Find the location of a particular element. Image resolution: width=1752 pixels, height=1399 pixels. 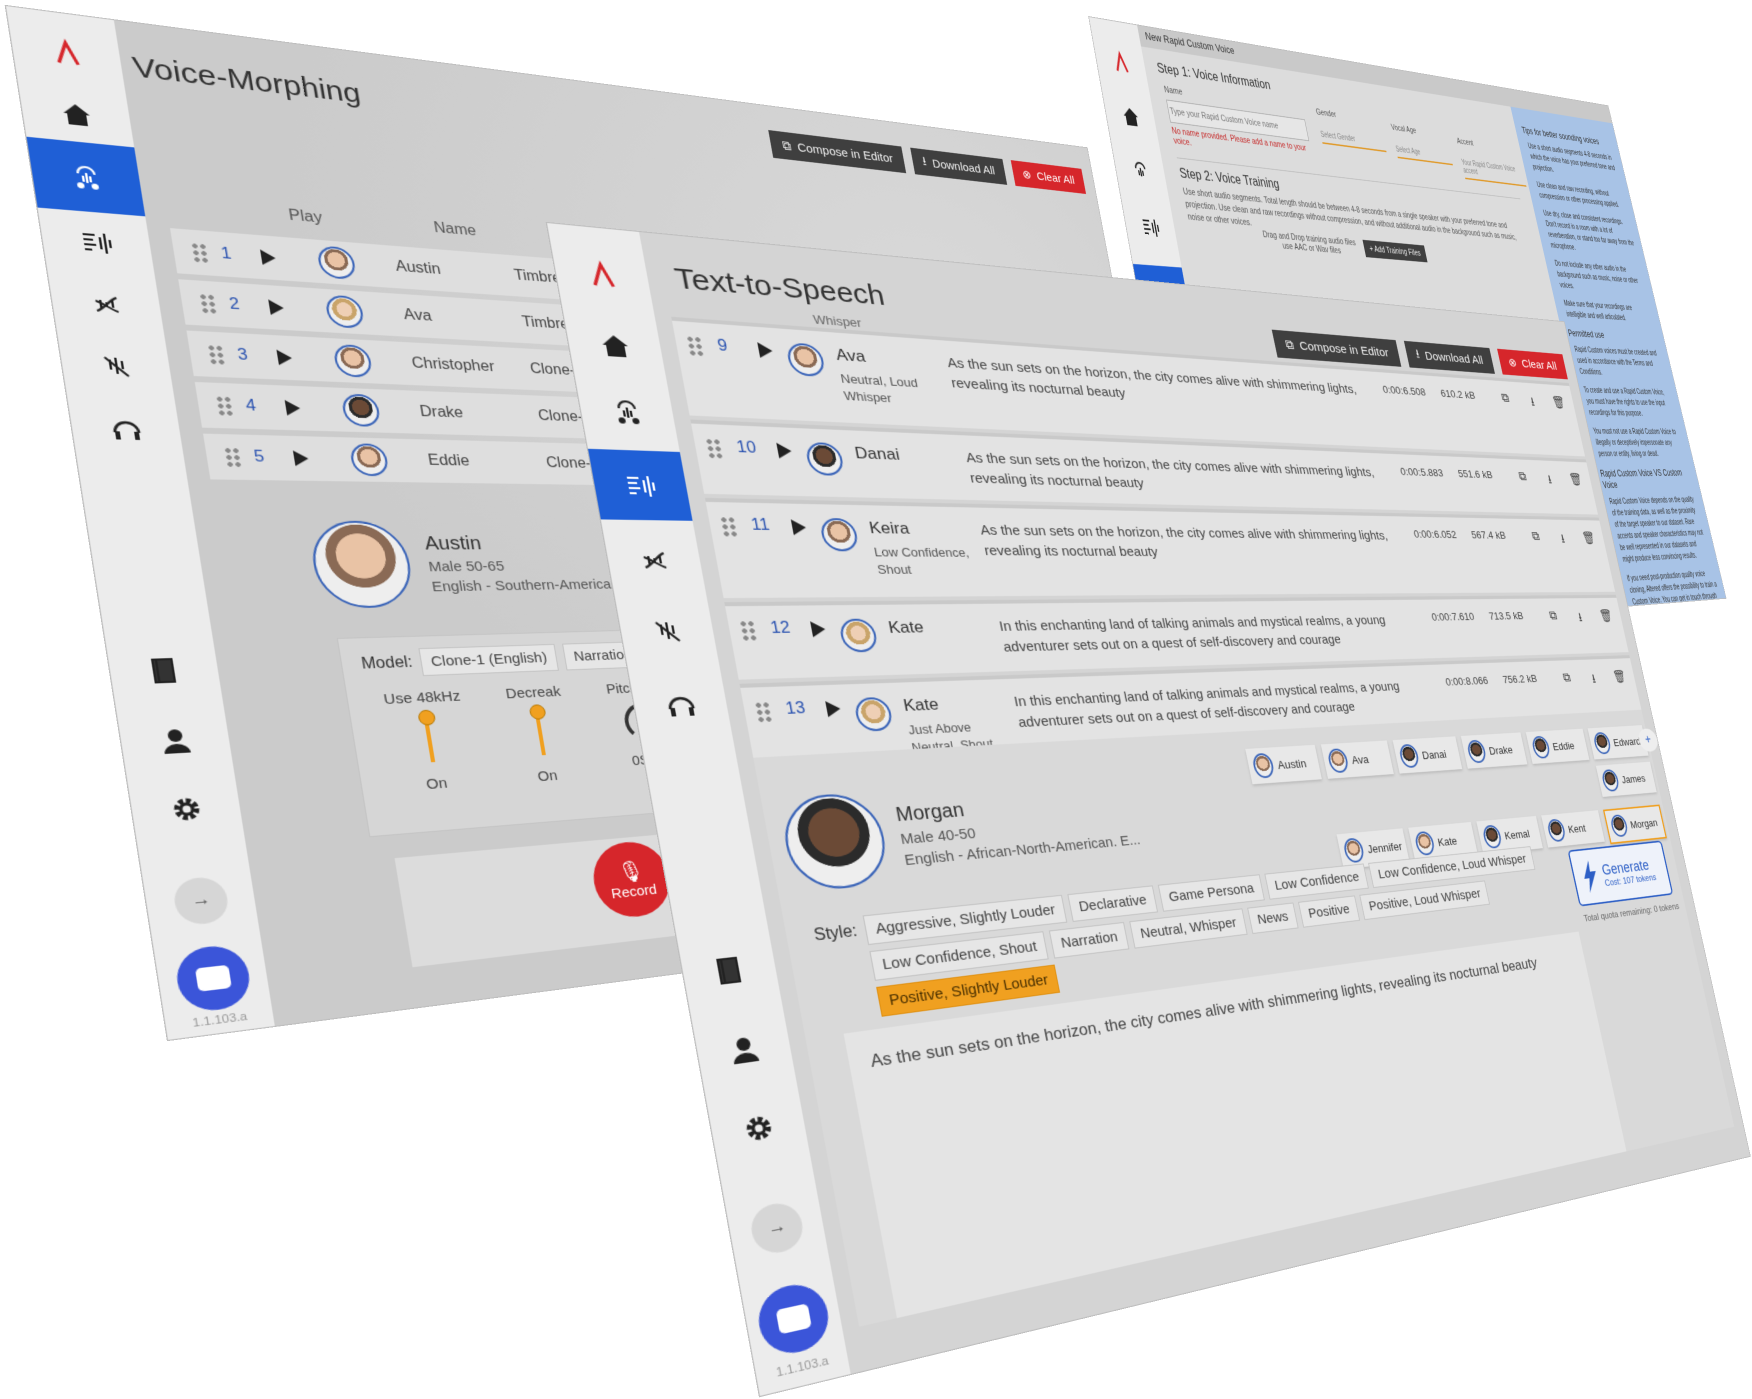

style-chip: Neutral, Whisper is located at coordinates (1188, 928).